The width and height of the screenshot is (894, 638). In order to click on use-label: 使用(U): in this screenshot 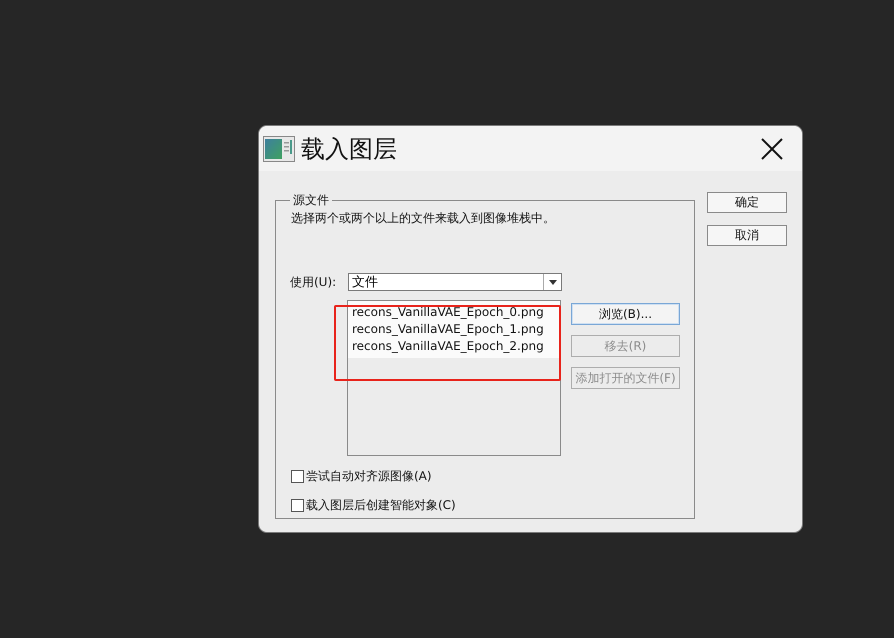, I will do `click(314, 282)`.